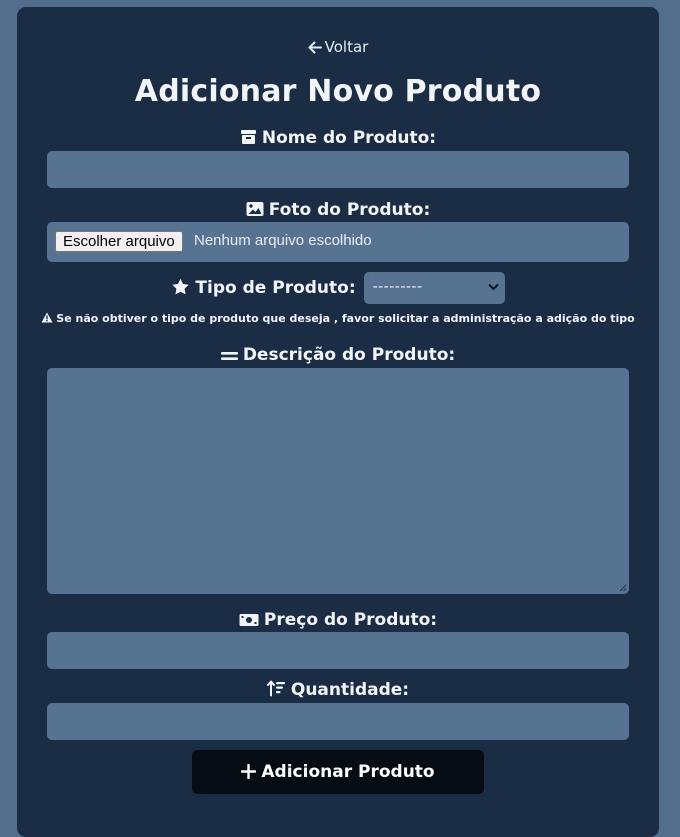  Describe the element at coordinates (338, 210) in the screenshot. I see `foto-label: Foto do Produto:` at that location.